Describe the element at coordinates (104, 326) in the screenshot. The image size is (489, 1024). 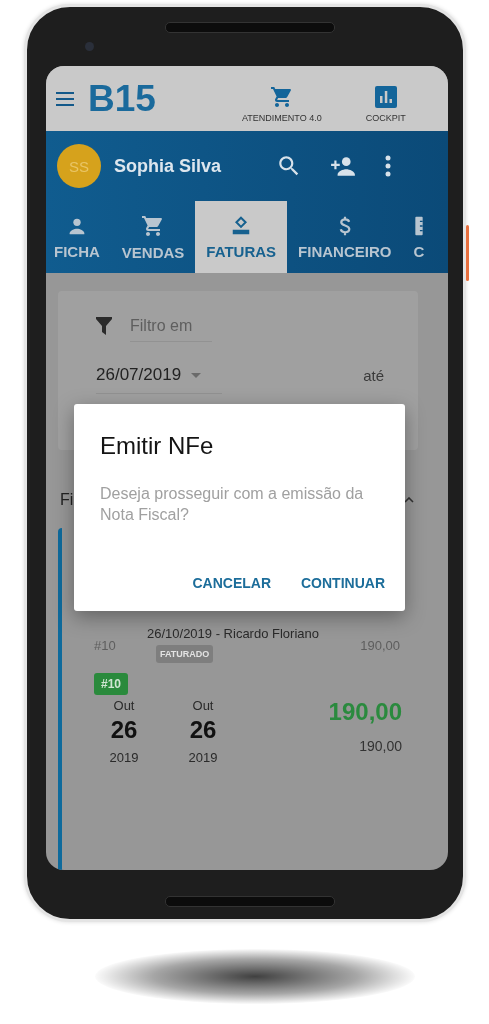
I see `filter-icon` at that location.